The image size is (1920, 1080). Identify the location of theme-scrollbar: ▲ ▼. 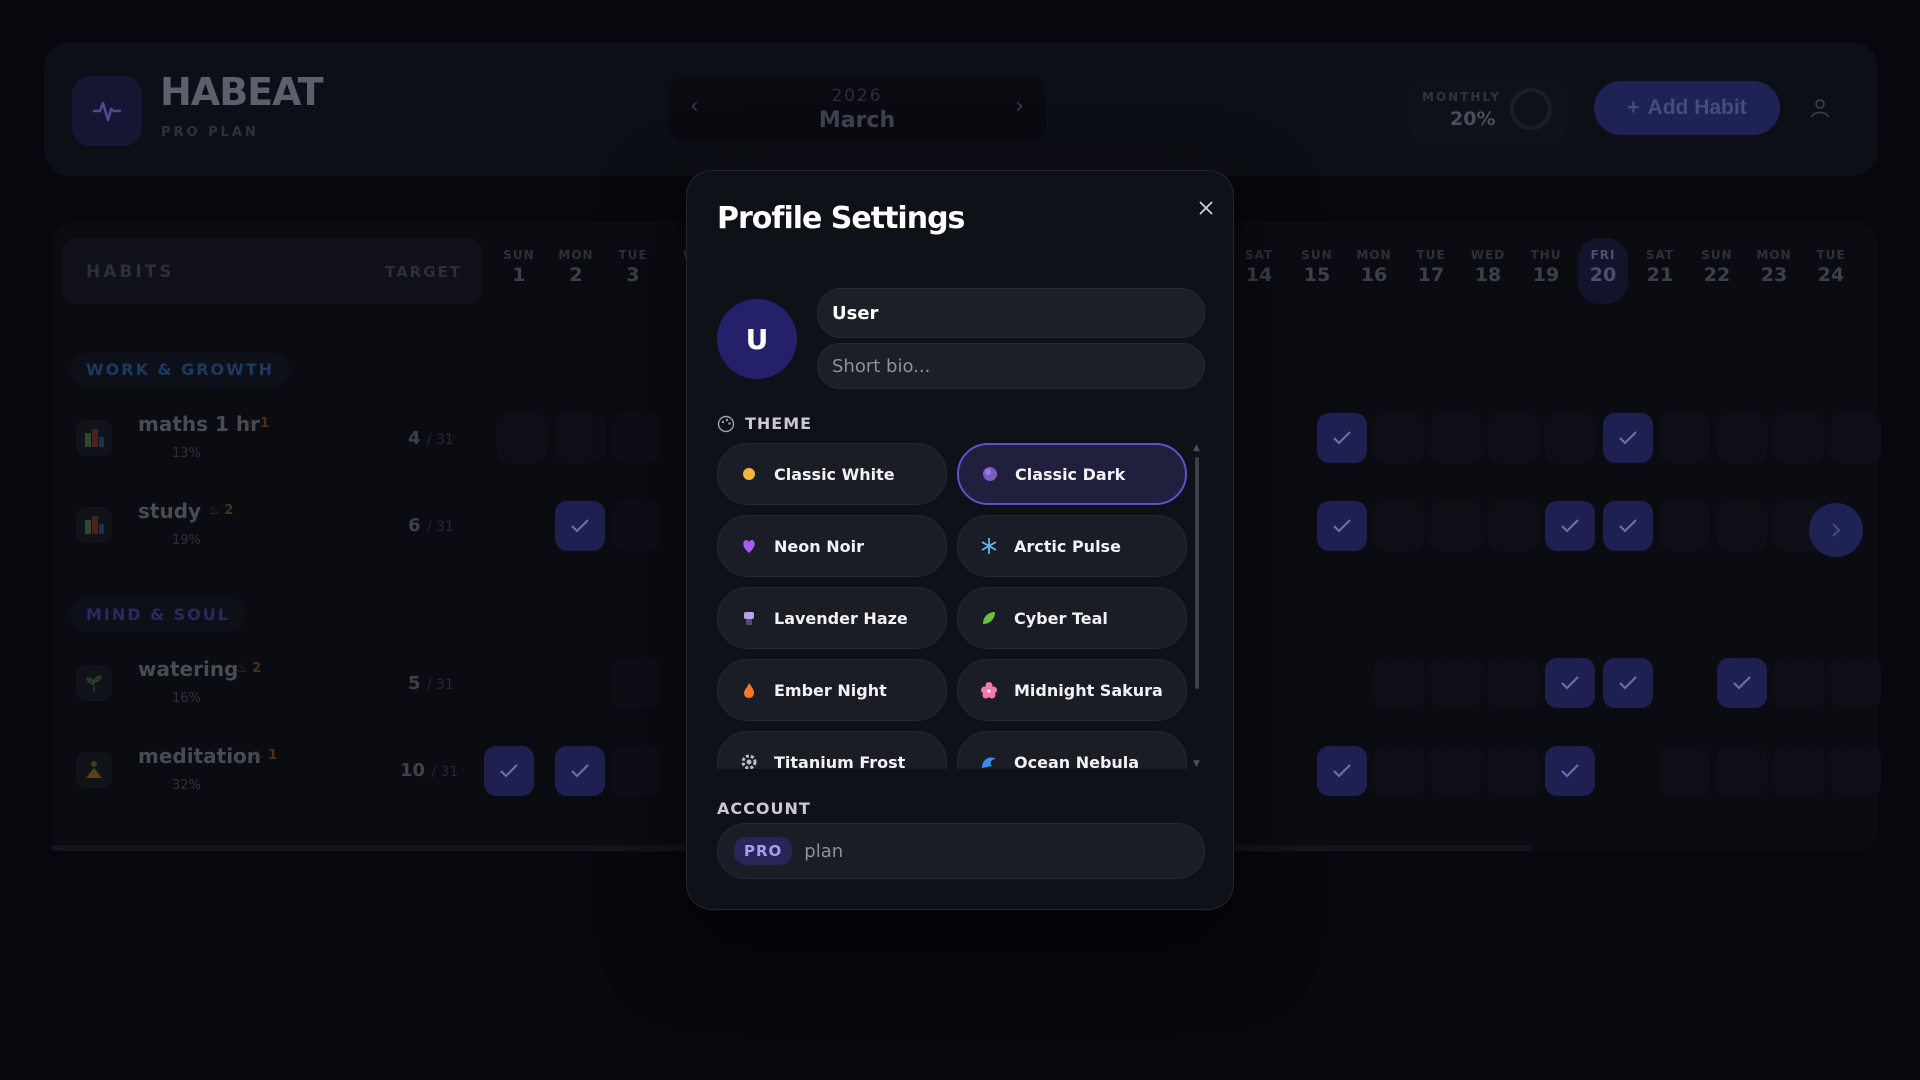
(1197, 606).